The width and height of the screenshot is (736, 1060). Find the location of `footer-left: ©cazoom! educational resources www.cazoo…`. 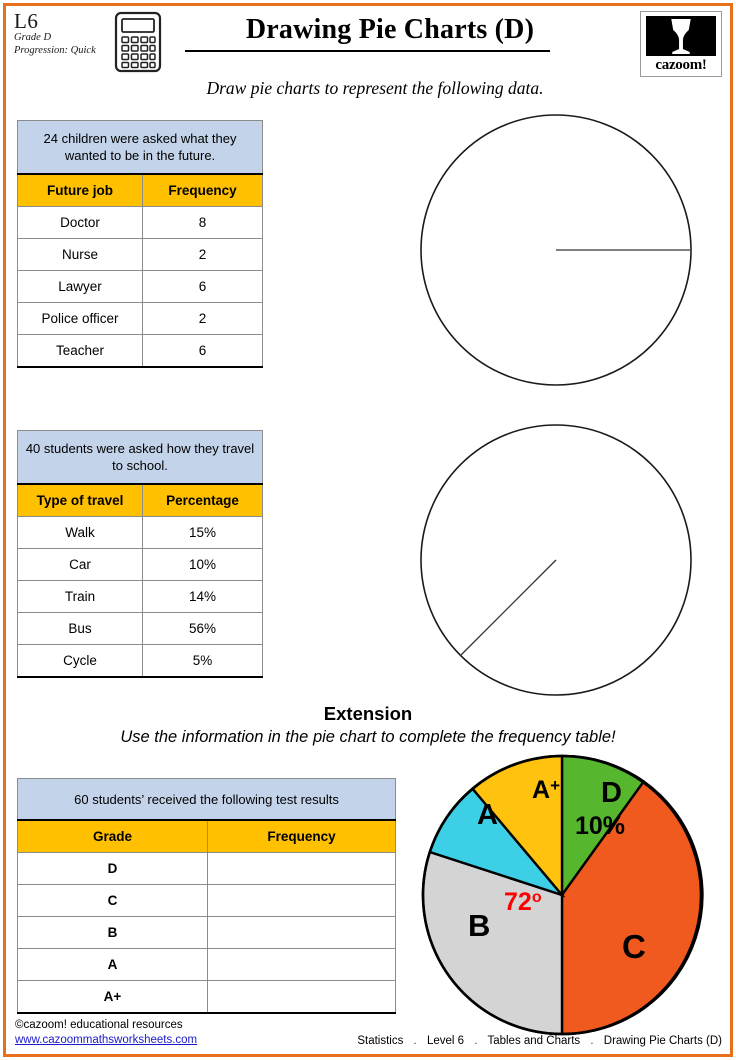

footer-left: ©cazoom! educational resources www.cazoo… is located at coordinates (106, 1033).